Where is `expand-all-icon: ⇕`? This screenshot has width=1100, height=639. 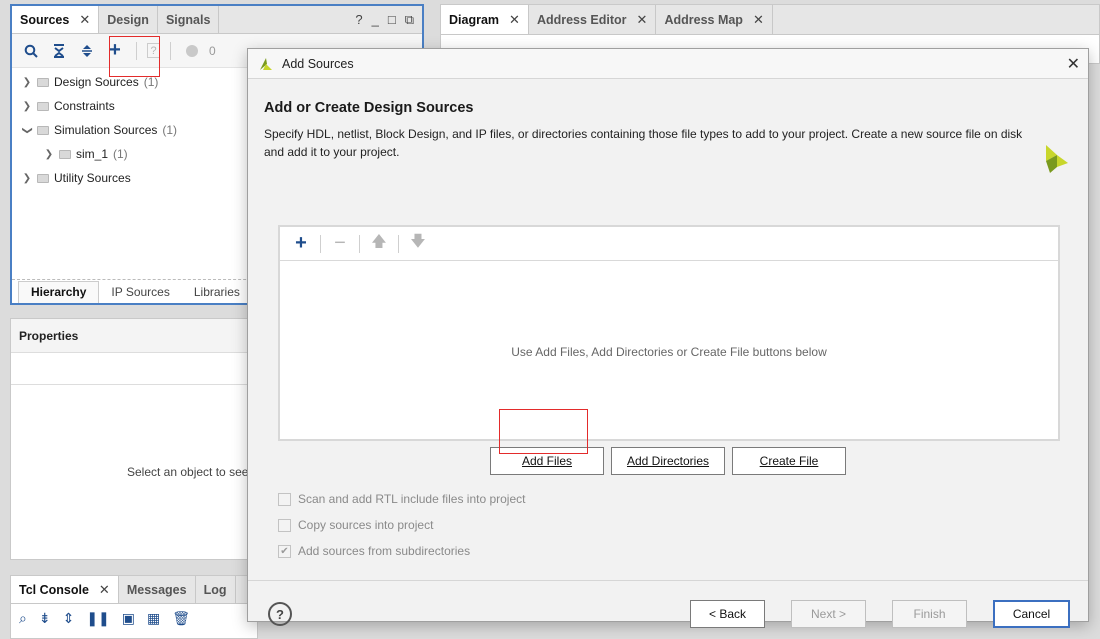
expand-all-icon: ⇕ is located at coordinates (69, 618).